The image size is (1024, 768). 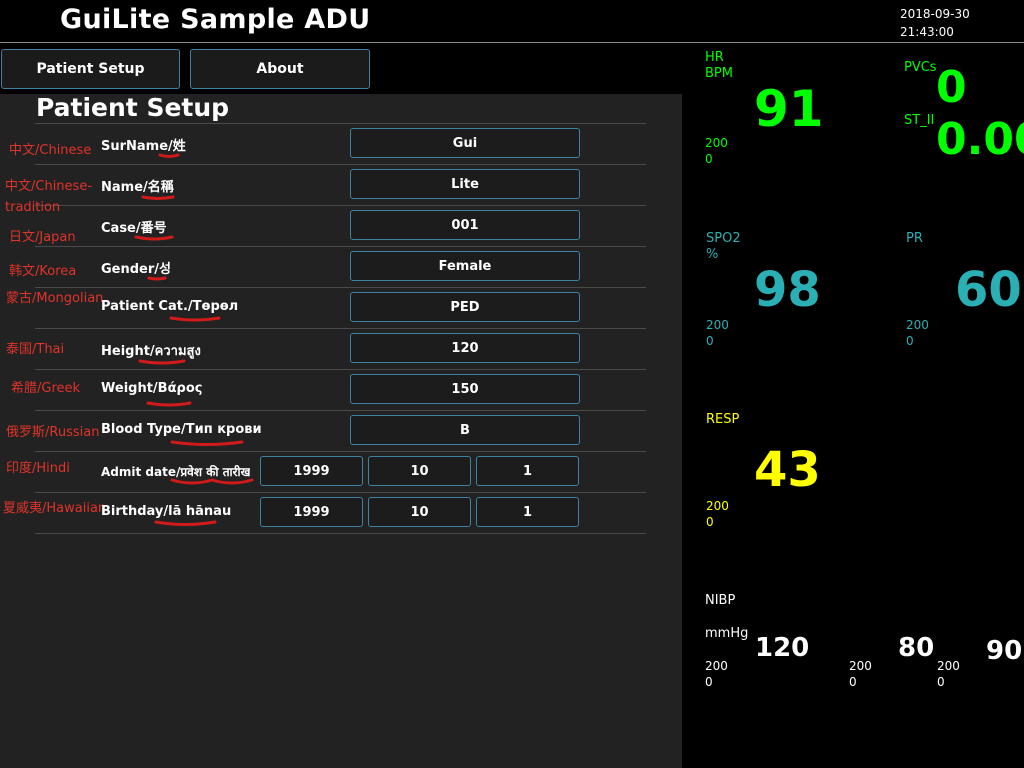 What do you see at coordinates (419, 471) in the screenshot?
I see `admit-month-field: 10` at bounding box center [419, 471].